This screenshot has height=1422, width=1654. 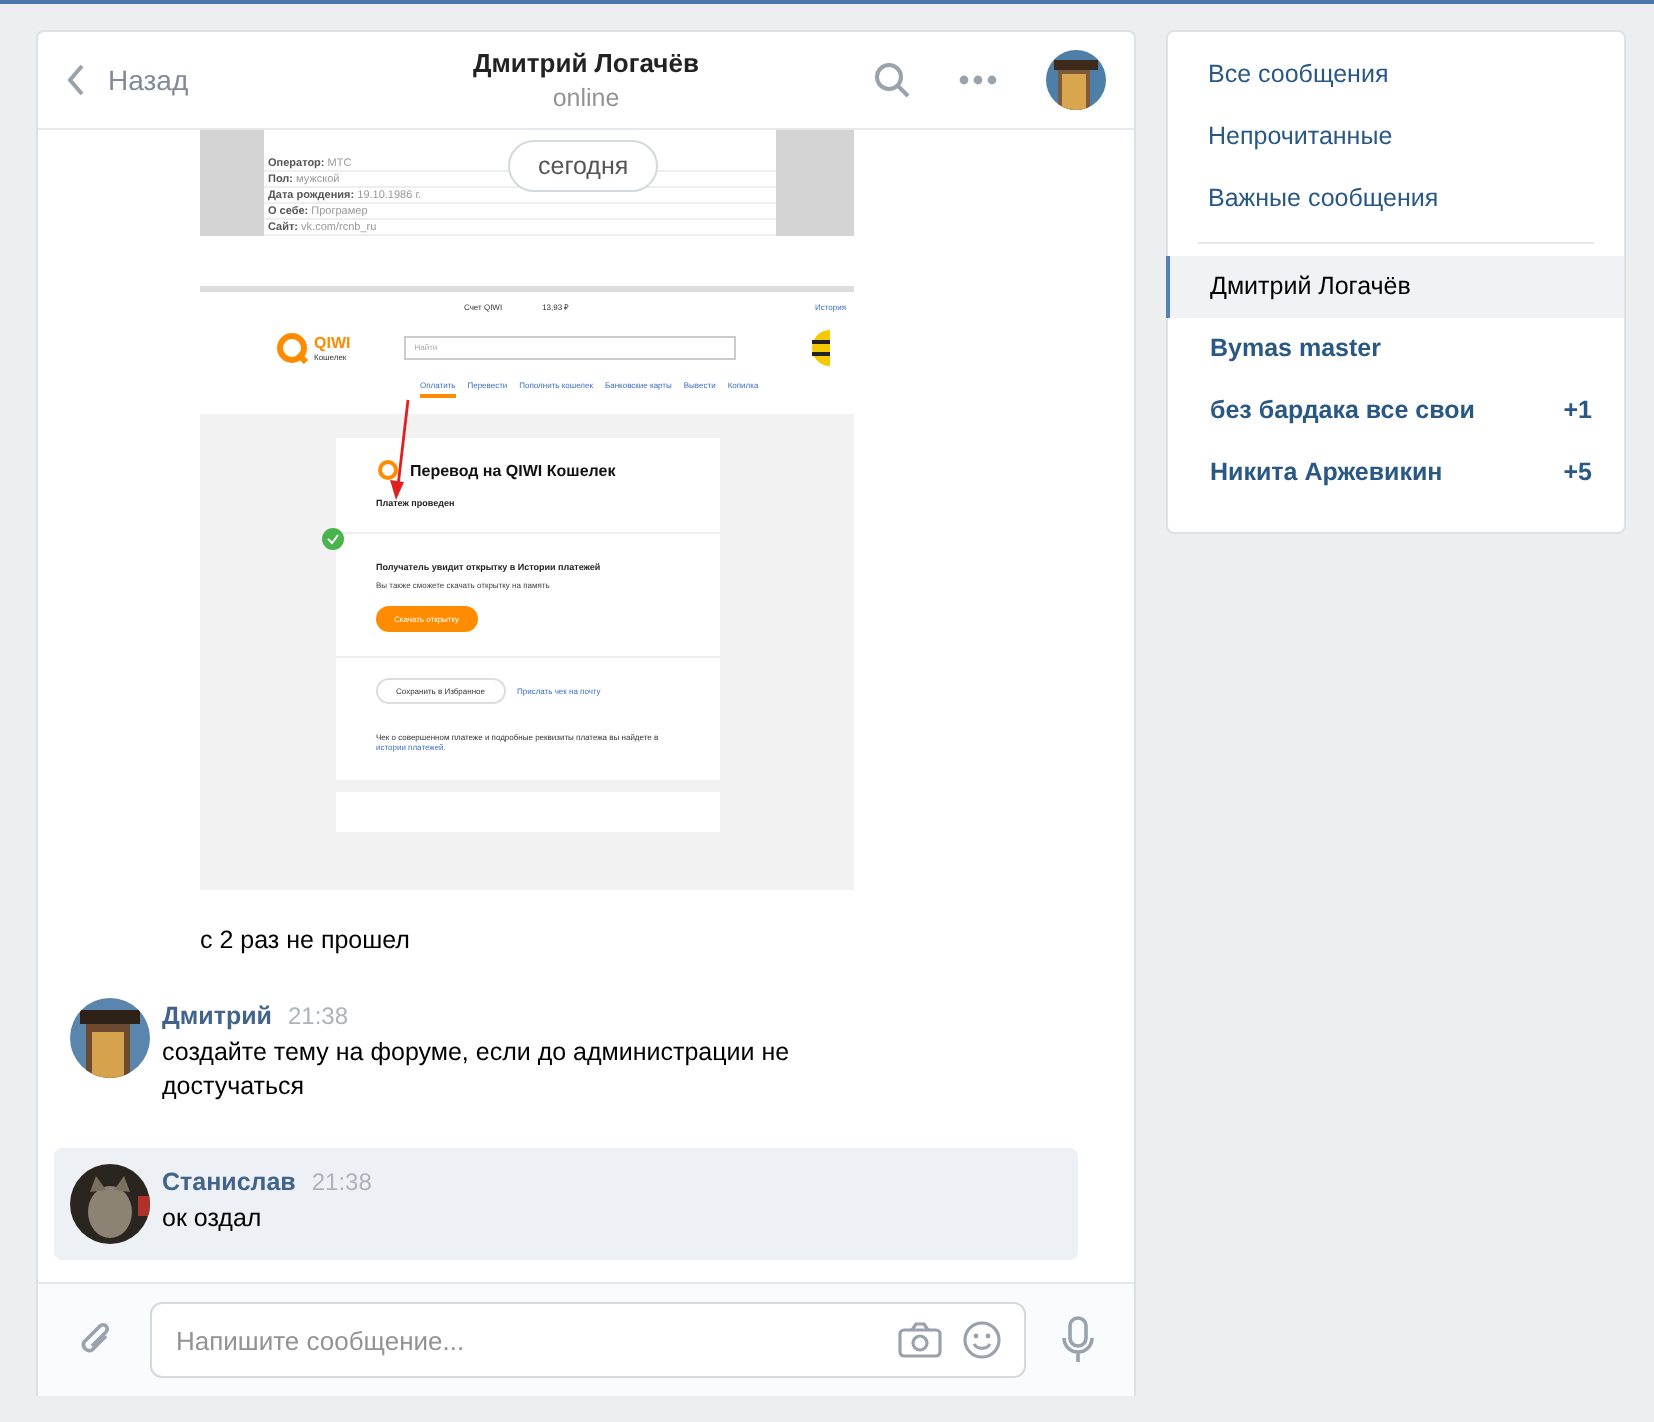 I want to click on chat-name: Никита Аржевикин, so click(x=1326, y=472).